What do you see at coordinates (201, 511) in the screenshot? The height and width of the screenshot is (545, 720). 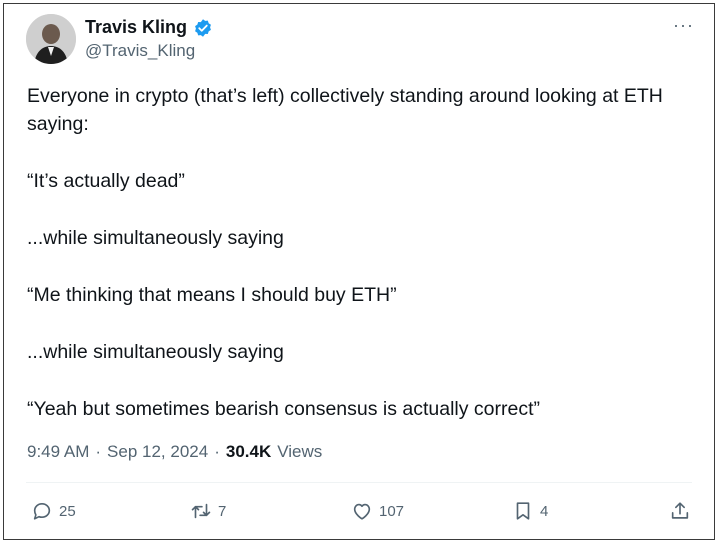 I see `repost-icon` at bounding box center [201, 511].